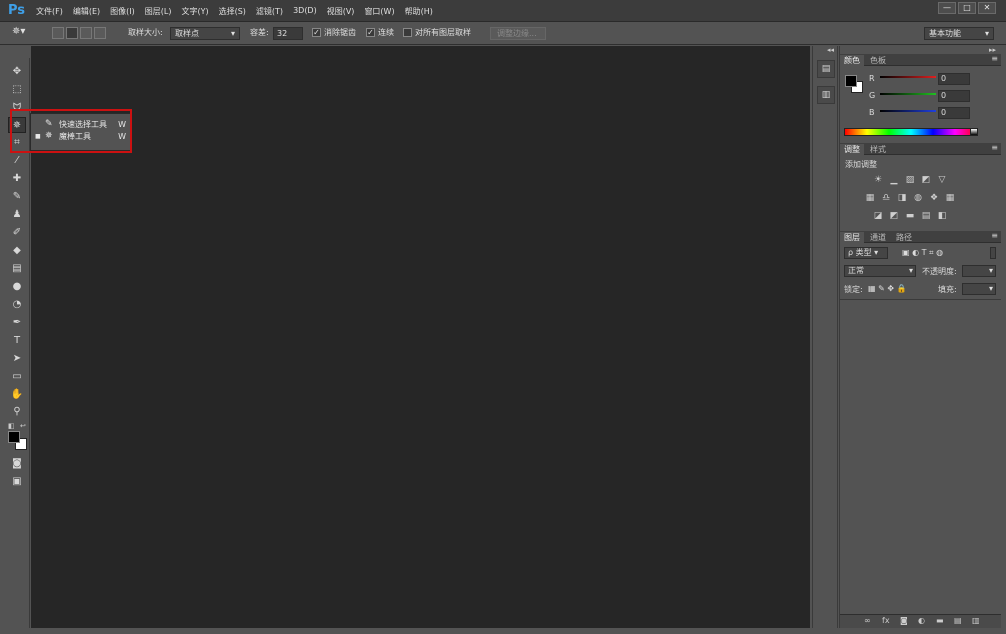  I want to click on history-brush-icon: ✐, so click(17, 233).